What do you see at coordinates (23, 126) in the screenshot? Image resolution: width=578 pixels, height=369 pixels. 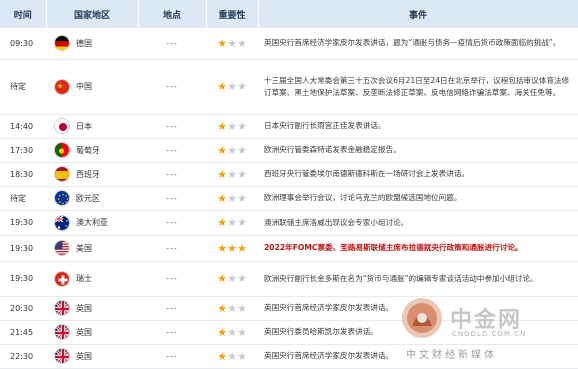 I see `row-time: 14:40` at bounding box center [23, 126].